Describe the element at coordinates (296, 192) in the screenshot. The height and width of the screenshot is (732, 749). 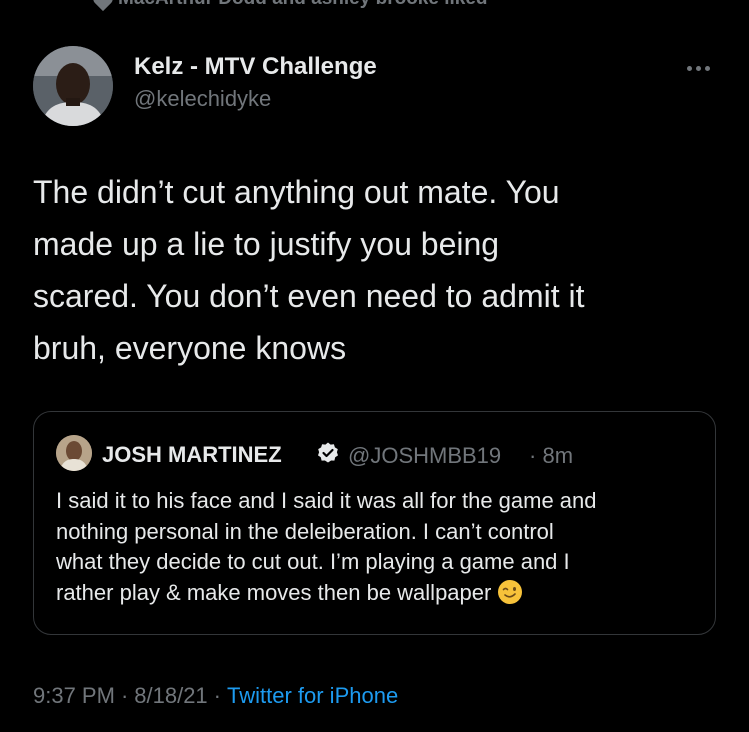
I see `tweet-text-line: The didn’t cut anything out mate. You` at that location.